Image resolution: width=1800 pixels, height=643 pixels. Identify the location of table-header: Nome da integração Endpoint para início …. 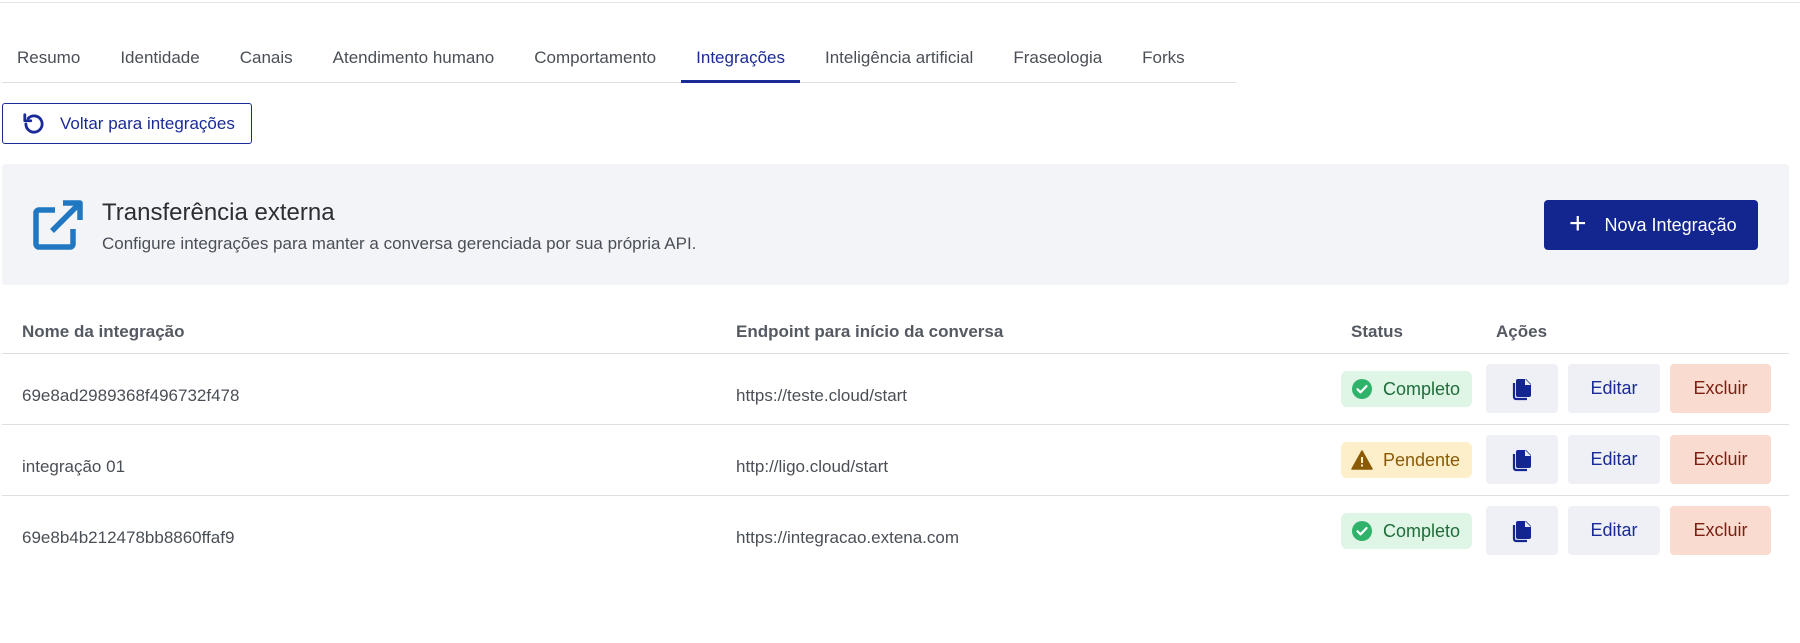
(895, 332).